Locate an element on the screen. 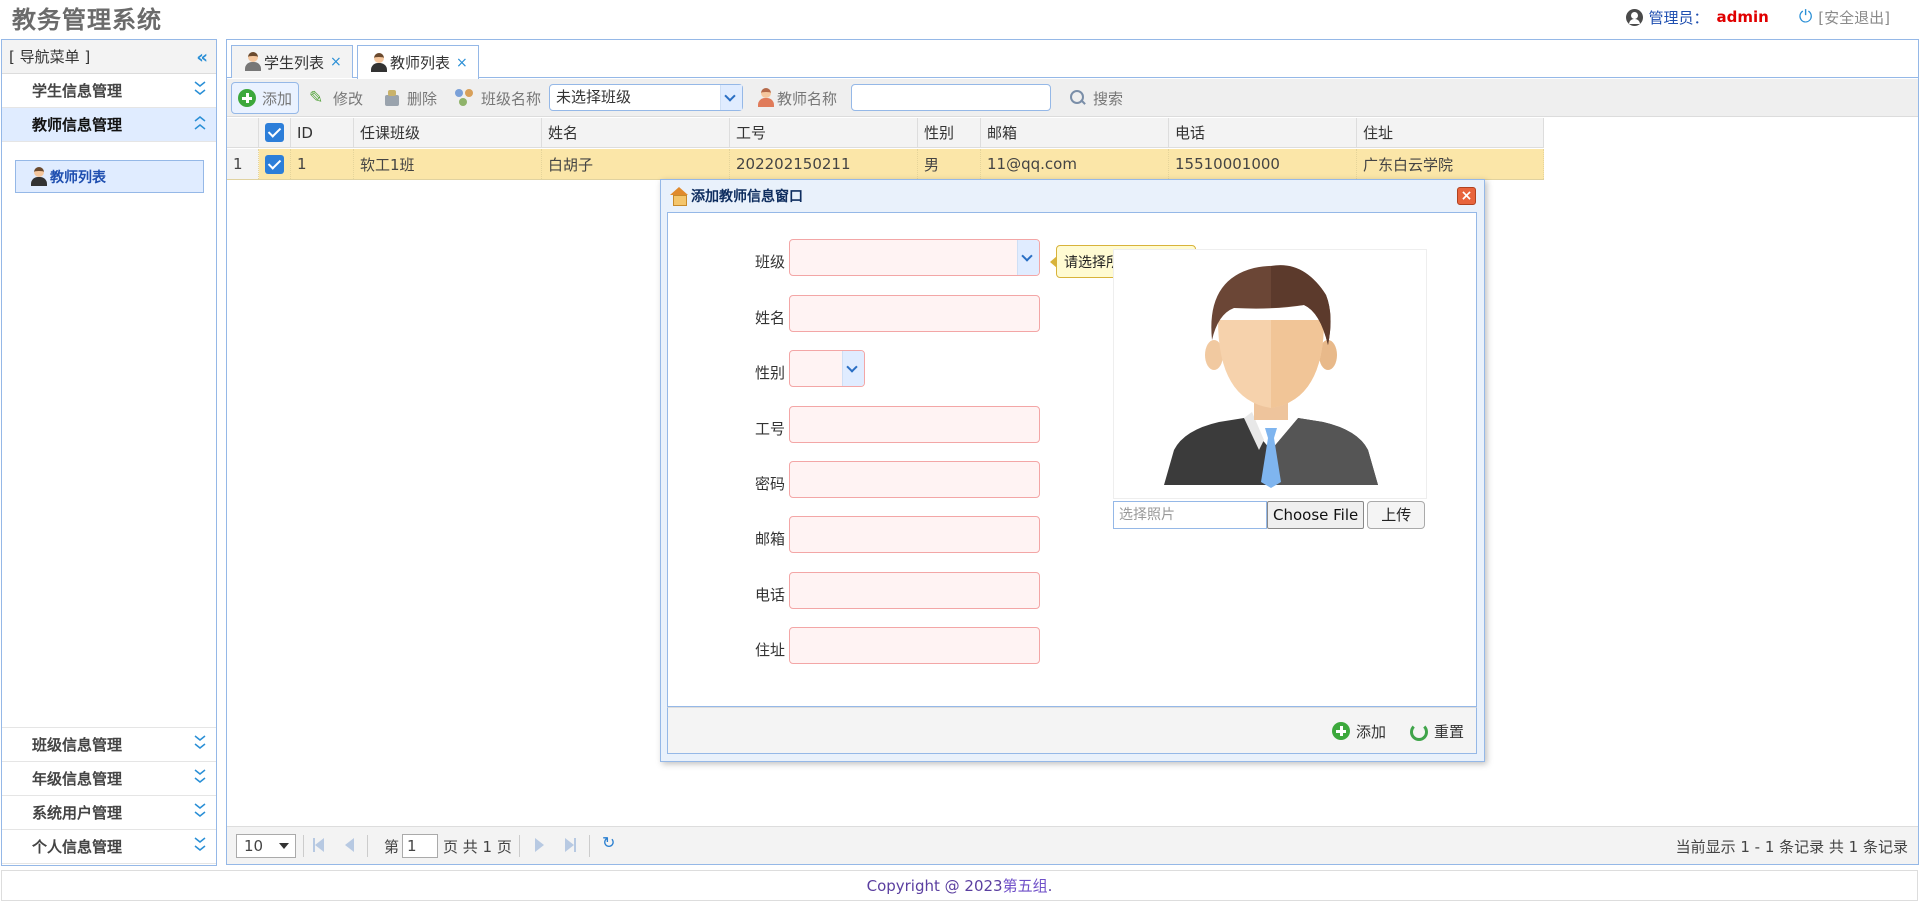 Image resolution: width=1920 pixels, height=902 pixels. group-icon is located at coordinates (465, 98).